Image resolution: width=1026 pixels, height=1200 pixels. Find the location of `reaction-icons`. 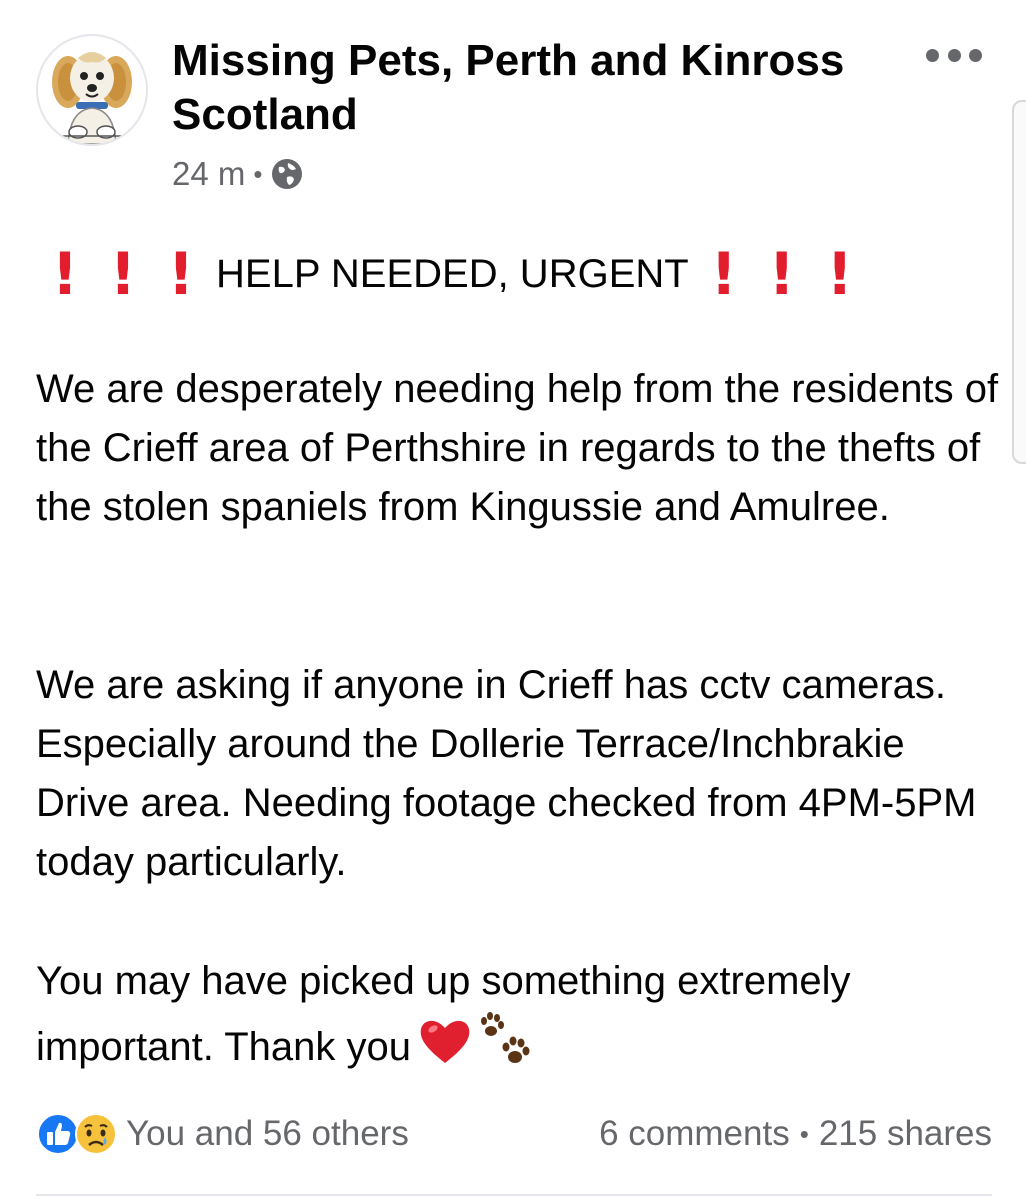

reaction-icons is located at coordinates (77, 1134).